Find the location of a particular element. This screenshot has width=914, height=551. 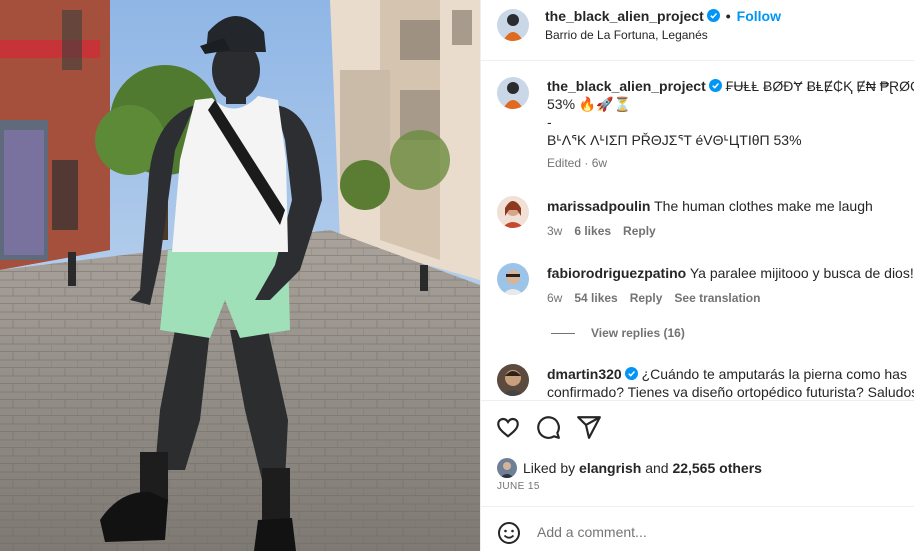

comment-text: Ya paralee mijitooo y busca de dios!!! is located at coordinates (801, 273).